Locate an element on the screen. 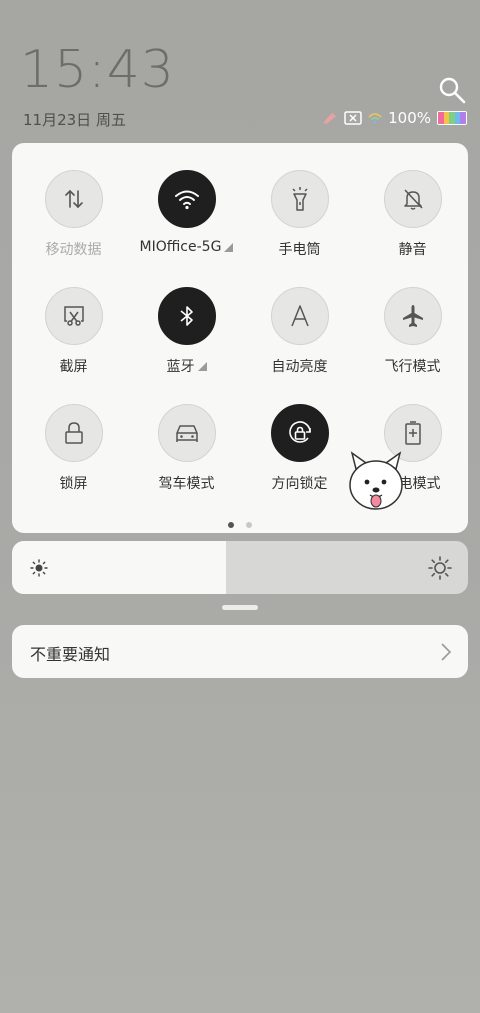 The height and width of the screenshot is (1013, 480). auto-brightness-icon is located at coordinates (300, 316).